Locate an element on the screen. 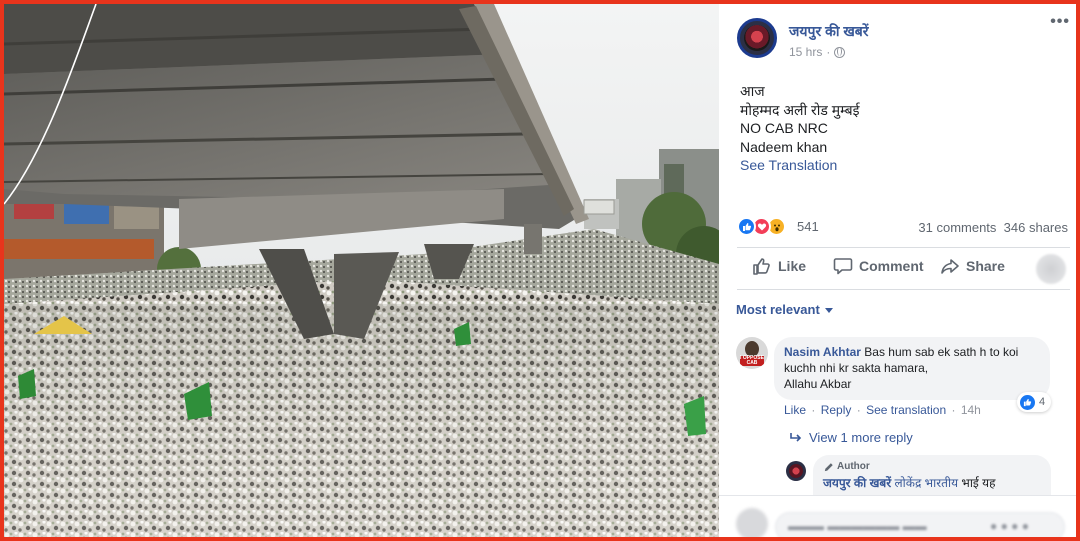 The width and height of the screenshot is (1080, 541). shares-count: 346 shares is located at coordinates (1036, 227).